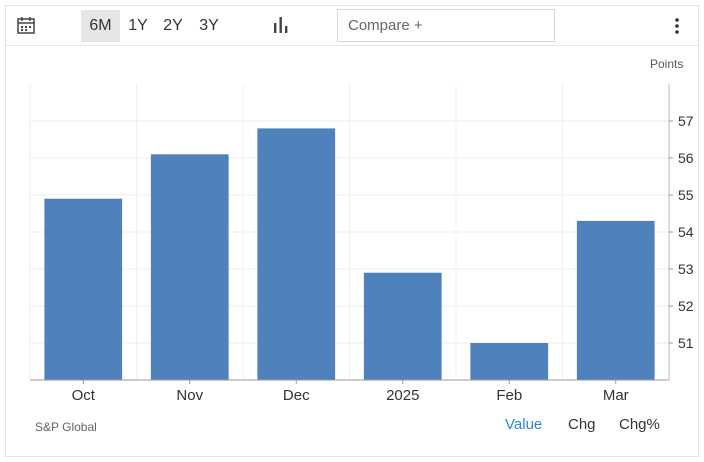  I want to click on source-label: S&P Global, so click(66, 427).